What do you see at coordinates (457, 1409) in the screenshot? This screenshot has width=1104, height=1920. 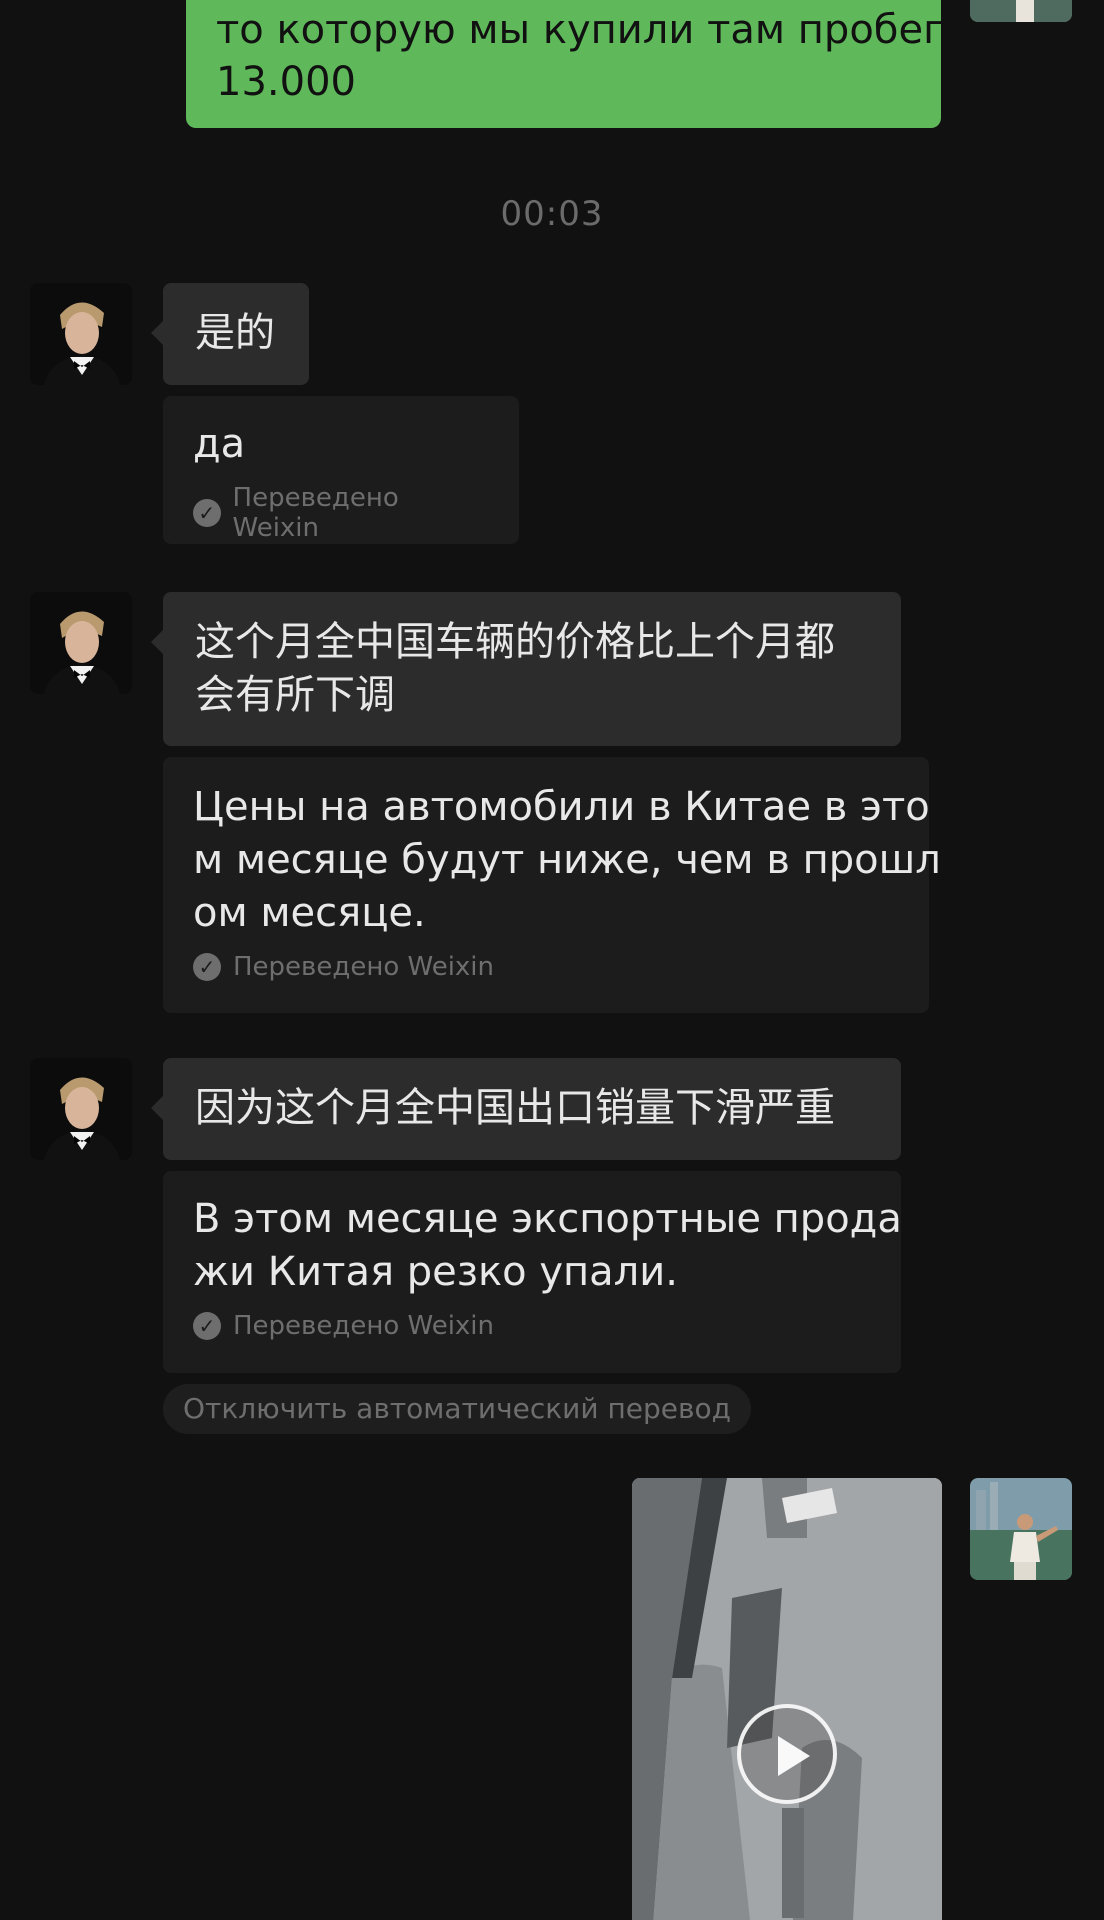 I see `disable-auto-translate-button: Отключить автоматический перевод` at bounding box center [457, 1409].